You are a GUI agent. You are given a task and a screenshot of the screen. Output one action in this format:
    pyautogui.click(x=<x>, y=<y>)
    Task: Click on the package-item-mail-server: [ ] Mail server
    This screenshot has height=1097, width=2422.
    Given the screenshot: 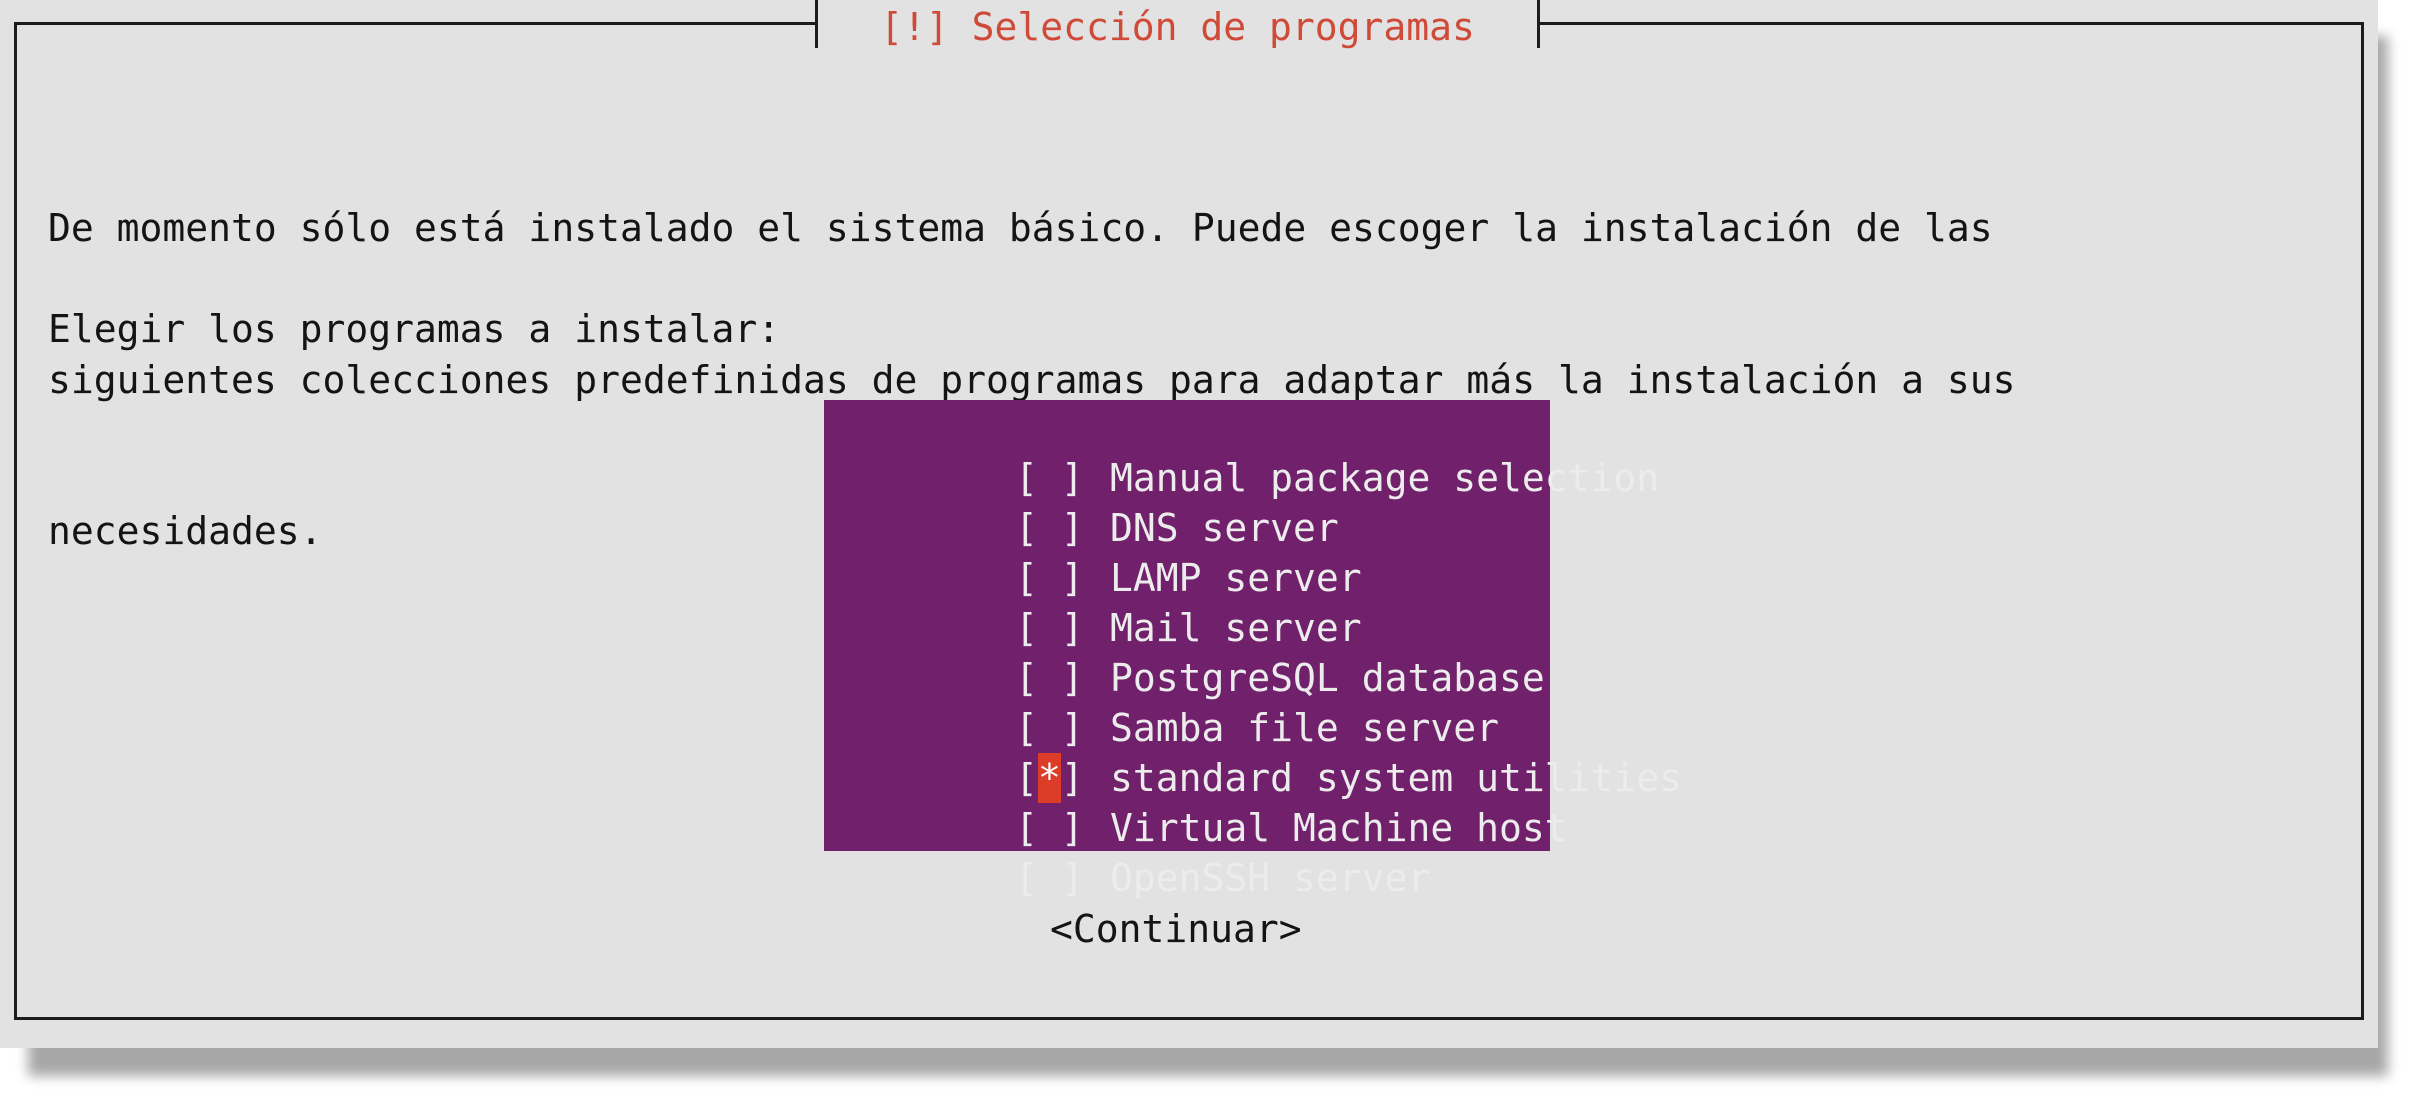 What is the action you would take?
    pyautogui.click(x=1187, y=601)
    